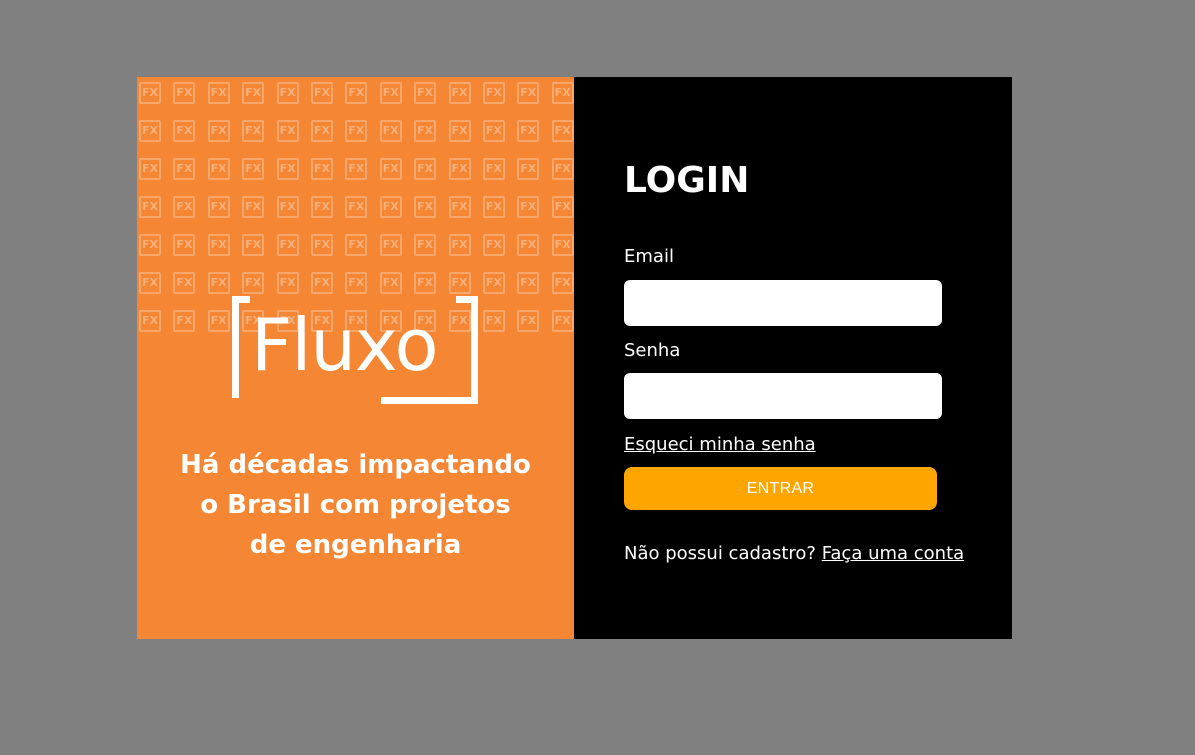  Describe the element at coordinates (780, 488) in the screenshot. I see `login-submit-button: ENTRAR` at that location.